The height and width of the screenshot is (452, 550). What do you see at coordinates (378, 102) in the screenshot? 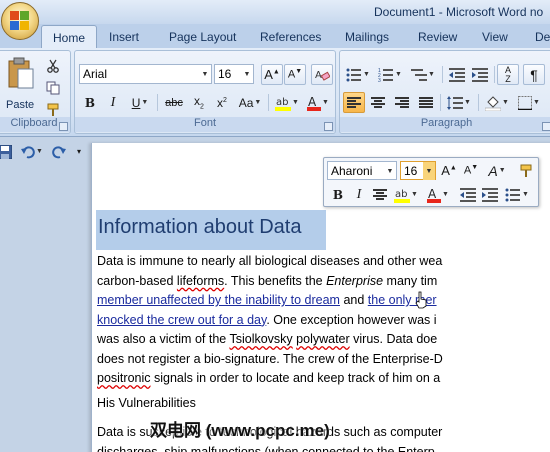
I see `align-center-button` at bounding box center [378, 102].